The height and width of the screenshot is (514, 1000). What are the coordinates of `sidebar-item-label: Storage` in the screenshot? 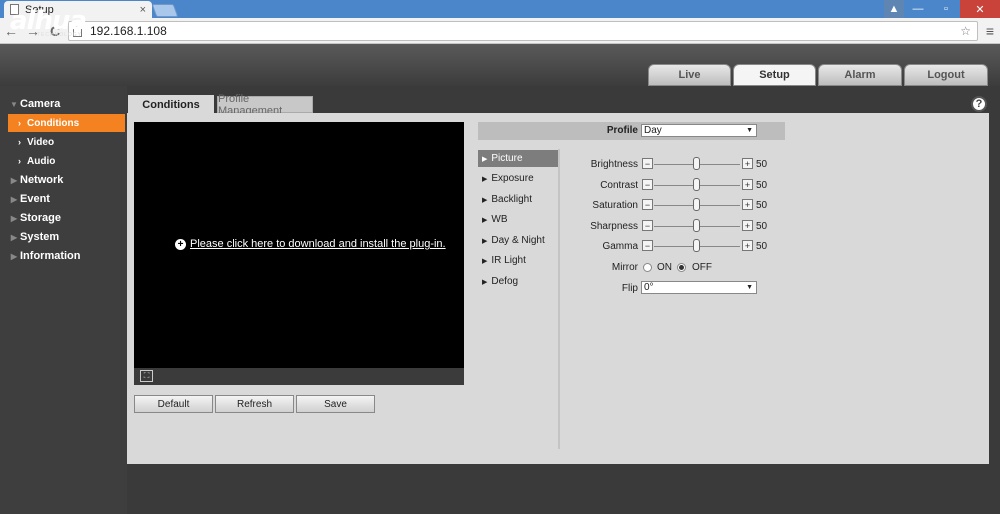 It's located at (40, 218).